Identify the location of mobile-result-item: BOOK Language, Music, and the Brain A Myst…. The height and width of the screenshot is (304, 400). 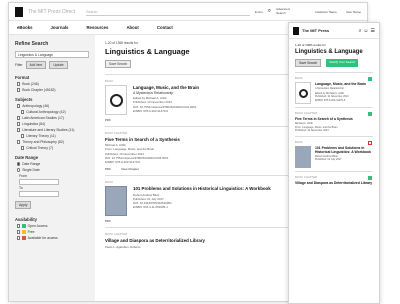
(334, 89).